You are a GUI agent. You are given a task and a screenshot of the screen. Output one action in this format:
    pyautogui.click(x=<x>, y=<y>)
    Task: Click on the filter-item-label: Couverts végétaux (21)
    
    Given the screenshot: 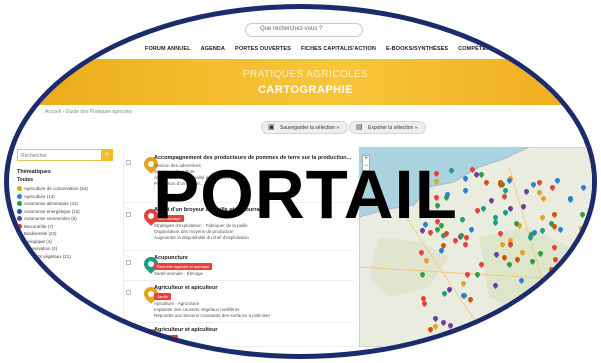 What is the action you would take?
    pyautogui.click(x=47, y=256)
    